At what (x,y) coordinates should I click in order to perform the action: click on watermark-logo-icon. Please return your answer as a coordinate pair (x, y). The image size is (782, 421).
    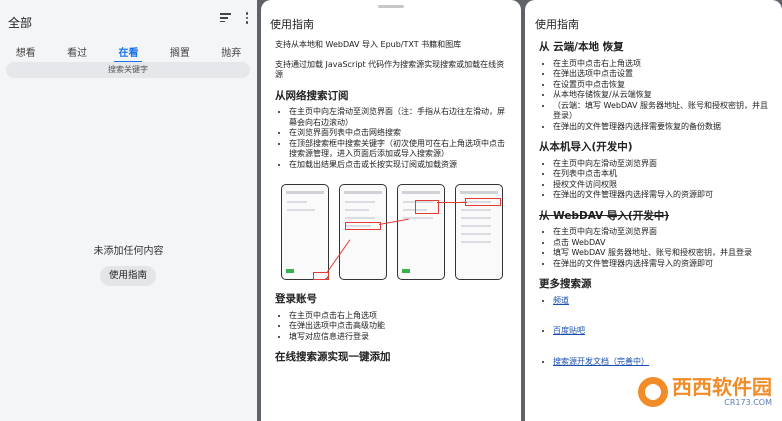
    Looking at the image, I should click on (653, 391).